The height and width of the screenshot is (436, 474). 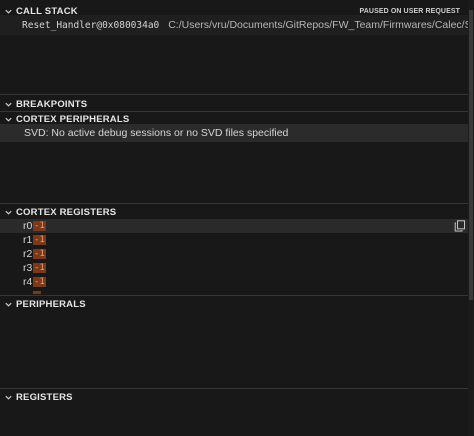 What do you see at coordinates (28, 268) in the screenshot?
I see `register-name: r3` at bounding box center [28, 268].